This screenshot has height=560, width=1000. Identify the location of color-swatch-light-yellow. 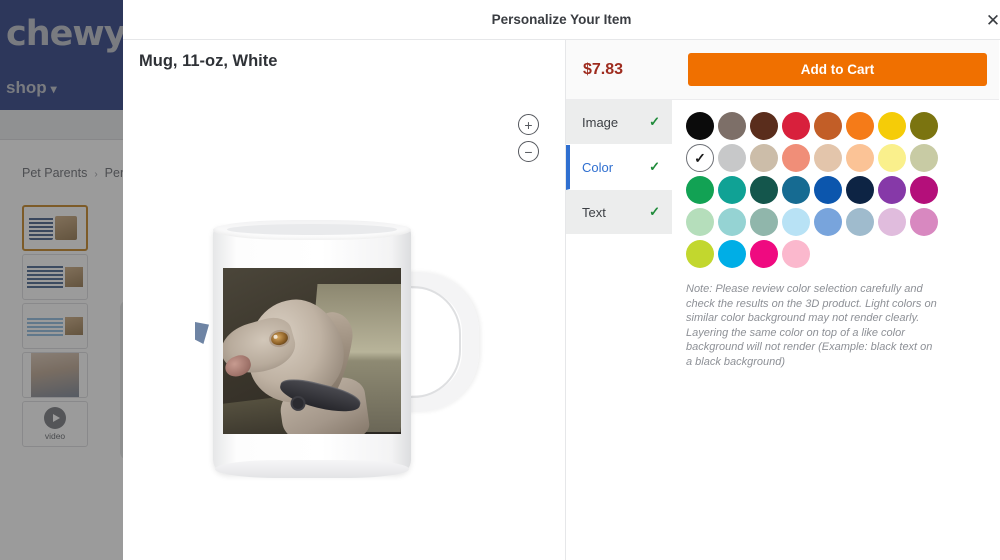
(892, 158).